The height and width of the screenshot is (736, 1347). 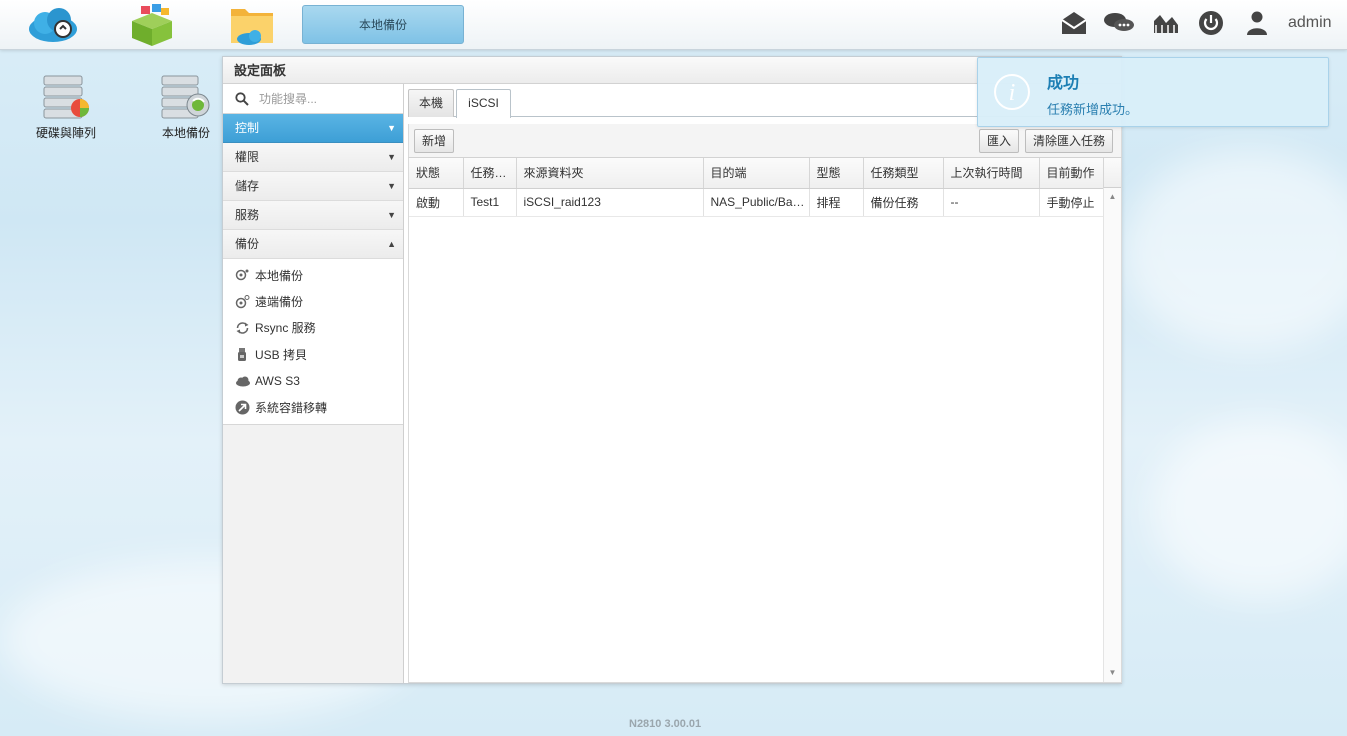 What do you see at coordinates (65, 133) in the screenshot?
I see `desktop-icon-label: 硬碟與陣列` at bounding box center [65, 133].